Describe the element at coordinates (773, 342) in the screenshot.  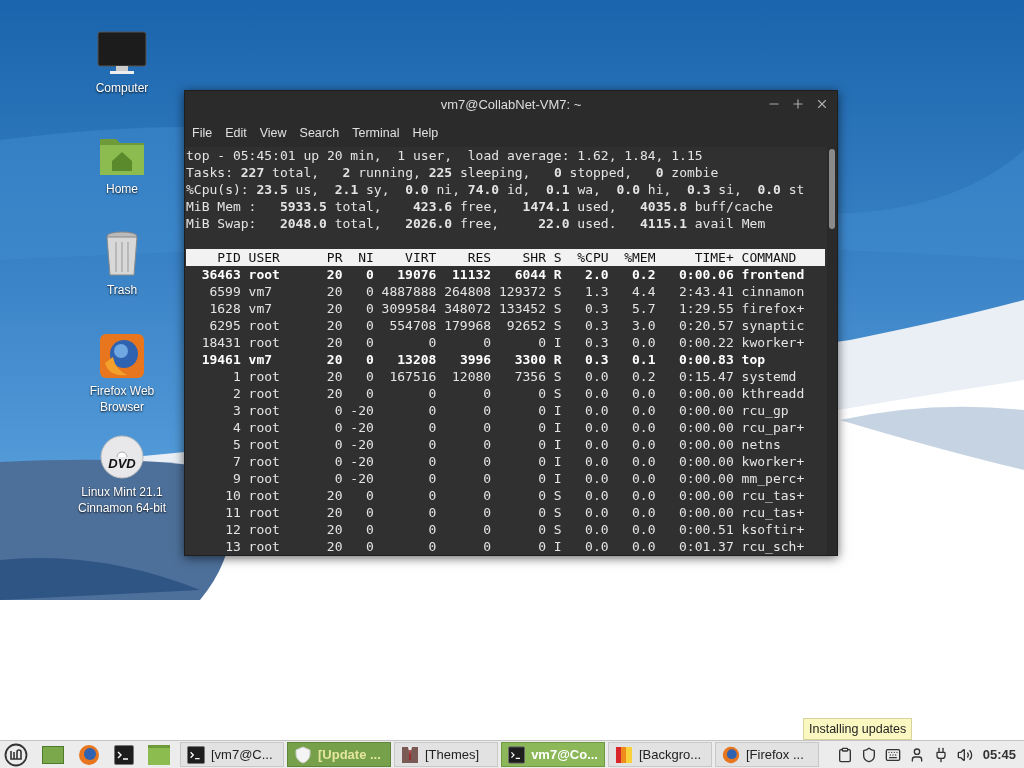
I see `table-cell: kworker+` at that location.